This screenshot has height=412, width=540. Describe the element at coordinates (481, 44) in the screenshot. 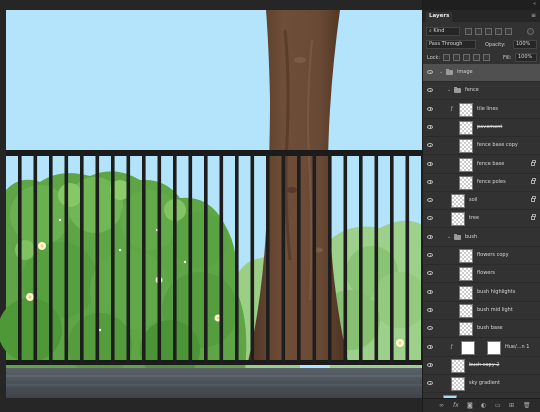

I see `blend-row: Pass Through Opacity: 100%` at that location.